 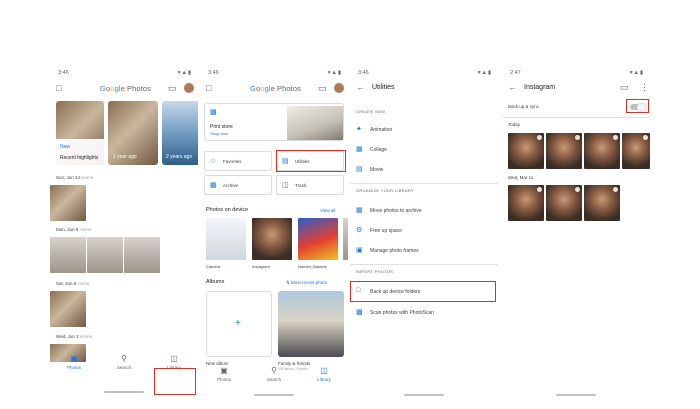 I want to click on library-icon: ◫, so click(x=174, y=358).